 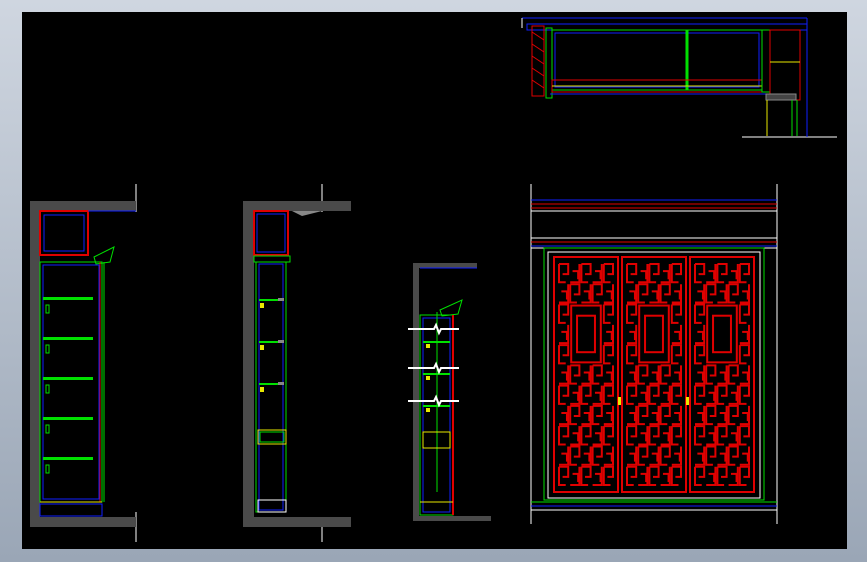 I want to click on shelf-edge, so click(x=281, y=383).